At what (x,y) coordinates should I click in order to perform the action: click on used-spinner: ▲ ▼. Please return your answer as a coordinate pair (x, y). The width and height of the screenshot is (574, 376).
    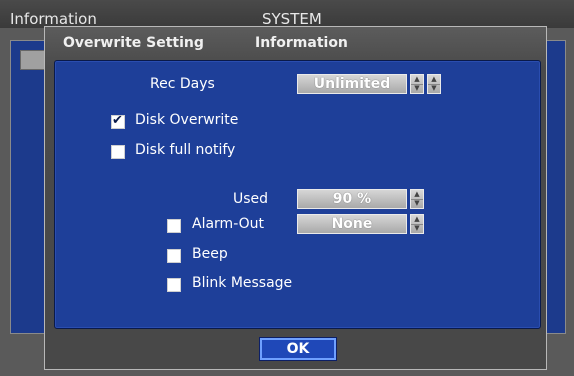
    Looking at the image, I should click on (417, 199).